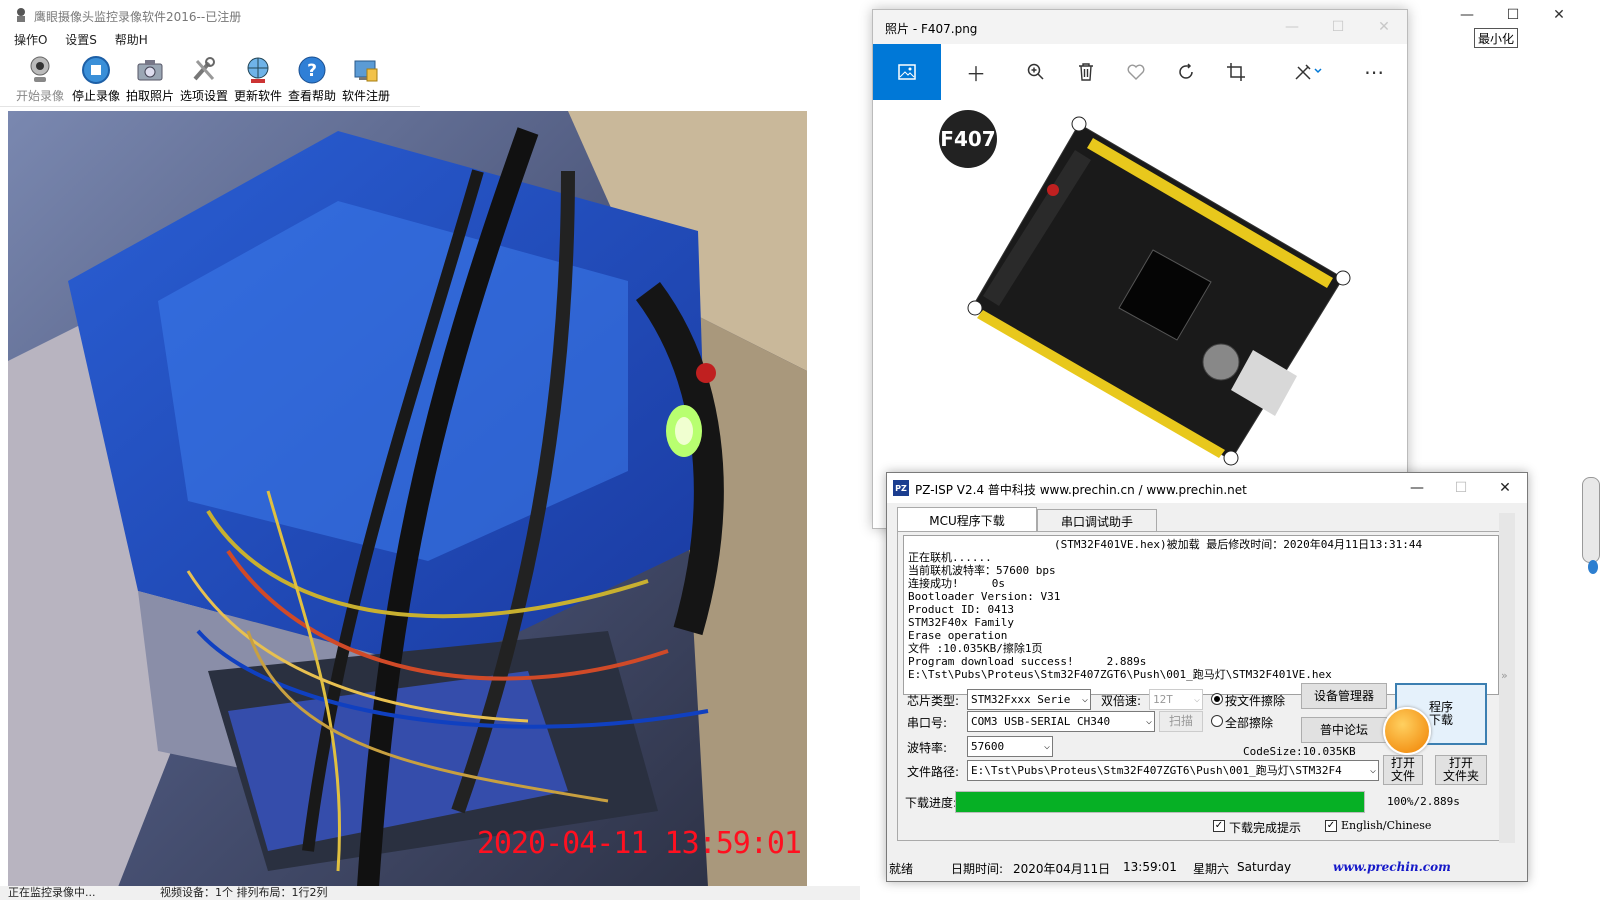  Describe the element at coordinates (1160, 802) in the screenshot. I see `download-progress-bar` at that location.